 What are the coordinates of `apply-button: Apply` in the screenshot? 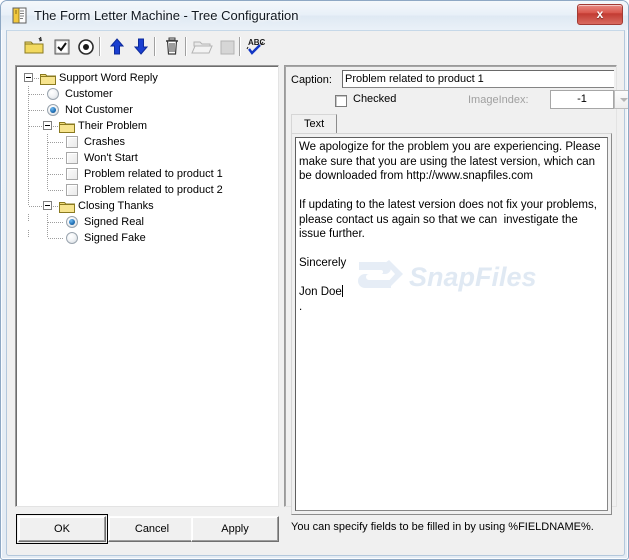 It's located at (235, 529).